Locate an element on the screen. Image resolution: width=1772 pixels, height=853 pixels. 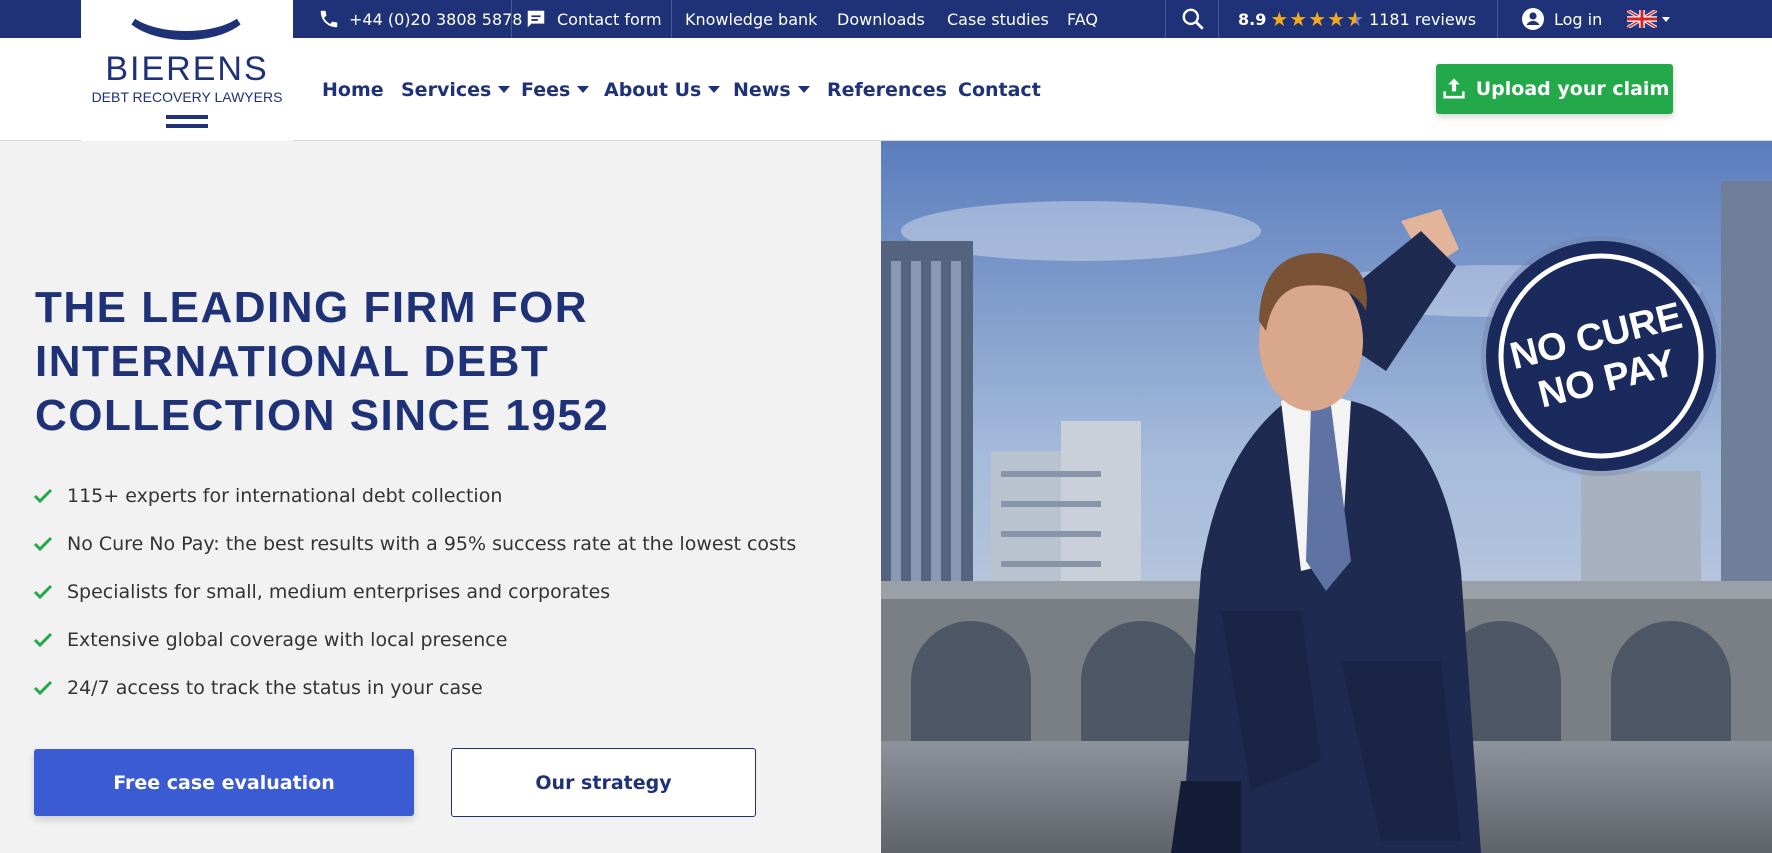
downloads-link: Downloads is located at coordinates (881, 19).